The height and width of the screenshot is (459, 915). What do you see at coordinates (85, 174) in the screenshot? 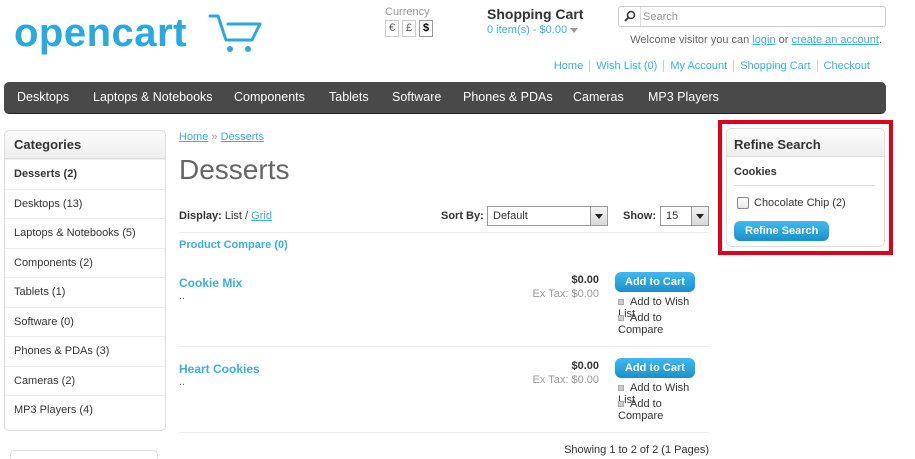
I see `category-item-desserts: Desserts (2)` at bounding box center [85, 174].